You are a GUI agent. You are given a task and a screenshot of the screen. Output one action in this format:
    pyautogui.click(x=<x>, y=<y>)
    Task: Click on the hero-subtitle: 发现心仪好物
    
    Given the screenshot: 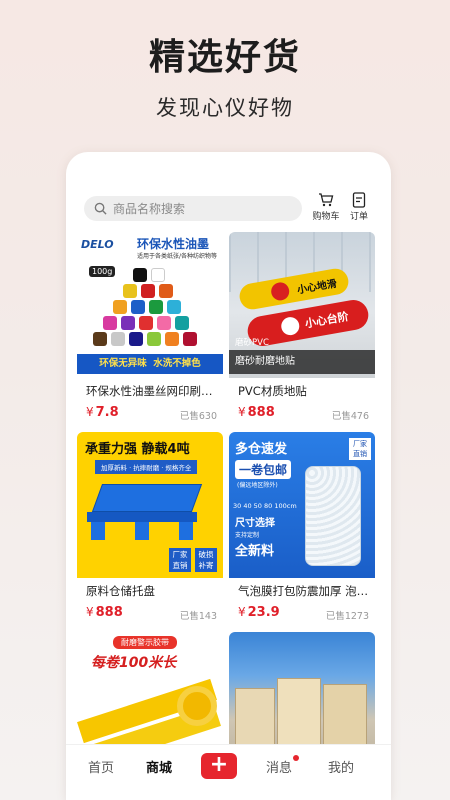 What is the action you would take?
    pyautogui.click(x=225, y=108)
    